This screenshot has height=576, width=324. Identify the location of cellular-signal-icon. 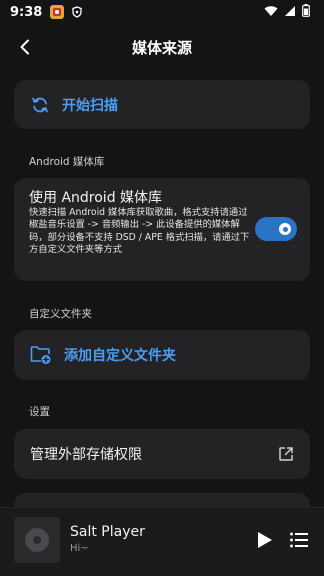
(290, 10).